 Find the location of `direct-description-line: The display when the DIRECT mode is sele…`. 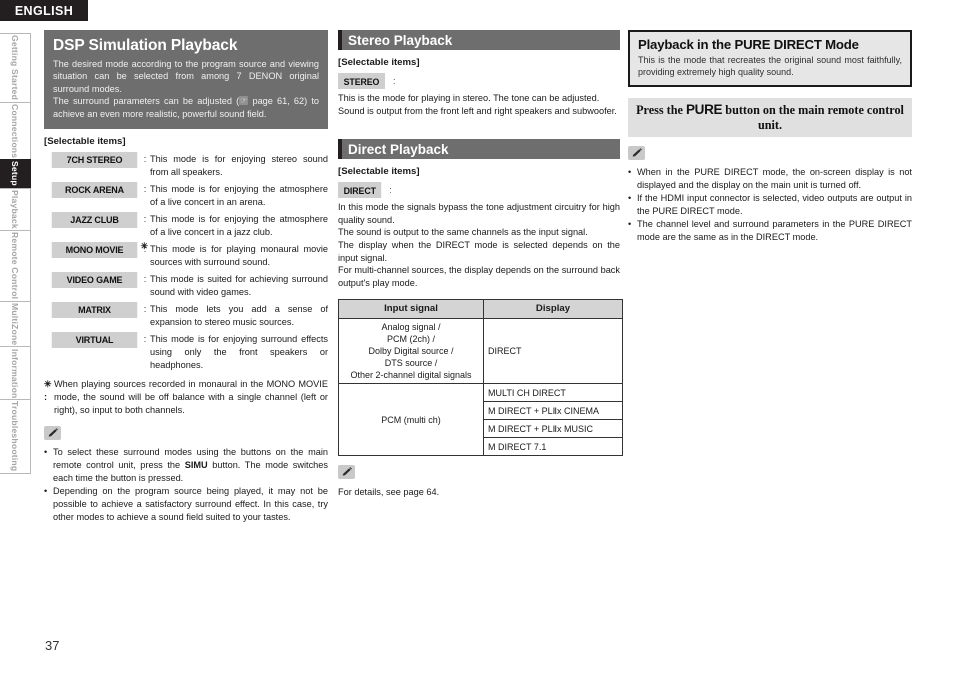

direct-description-line: The display when the DIRECT mode is sele… is located at coordinates (479, 251).